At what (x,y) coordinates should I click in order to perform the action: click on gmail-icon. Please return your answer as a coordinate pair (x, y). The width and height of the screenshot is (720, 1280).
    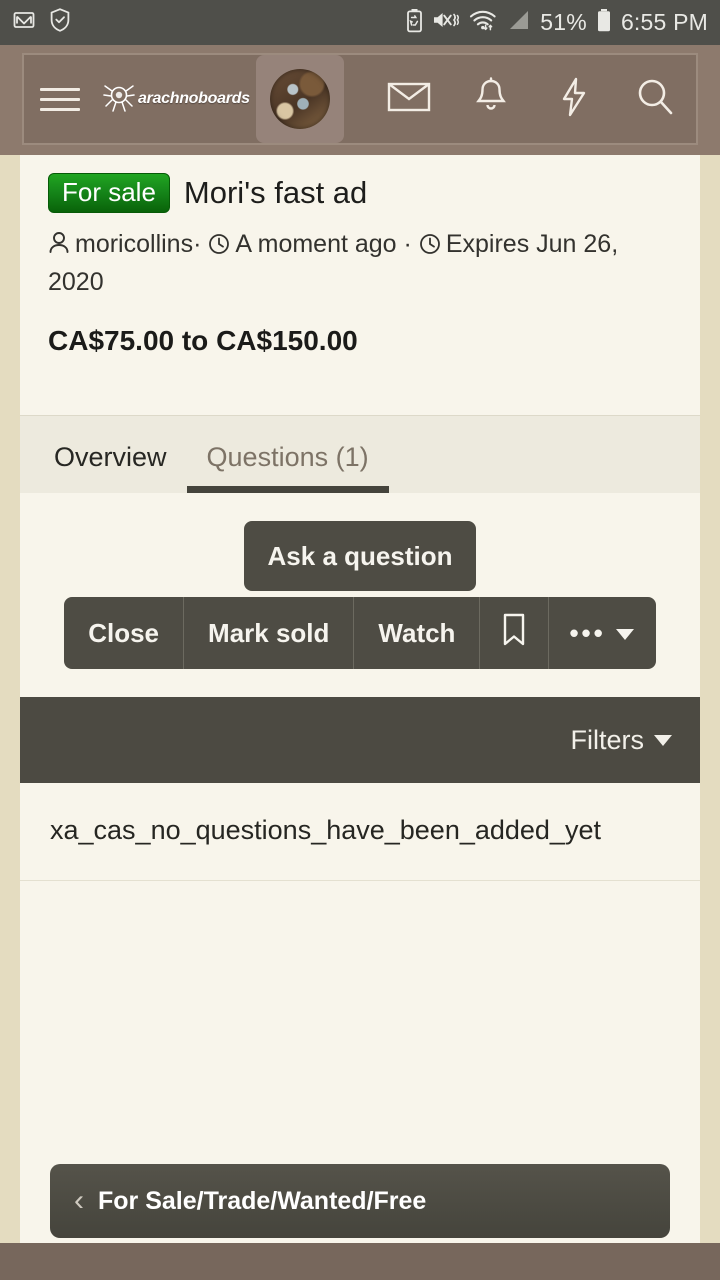
    Looking at the image, I should click on (24, 22).